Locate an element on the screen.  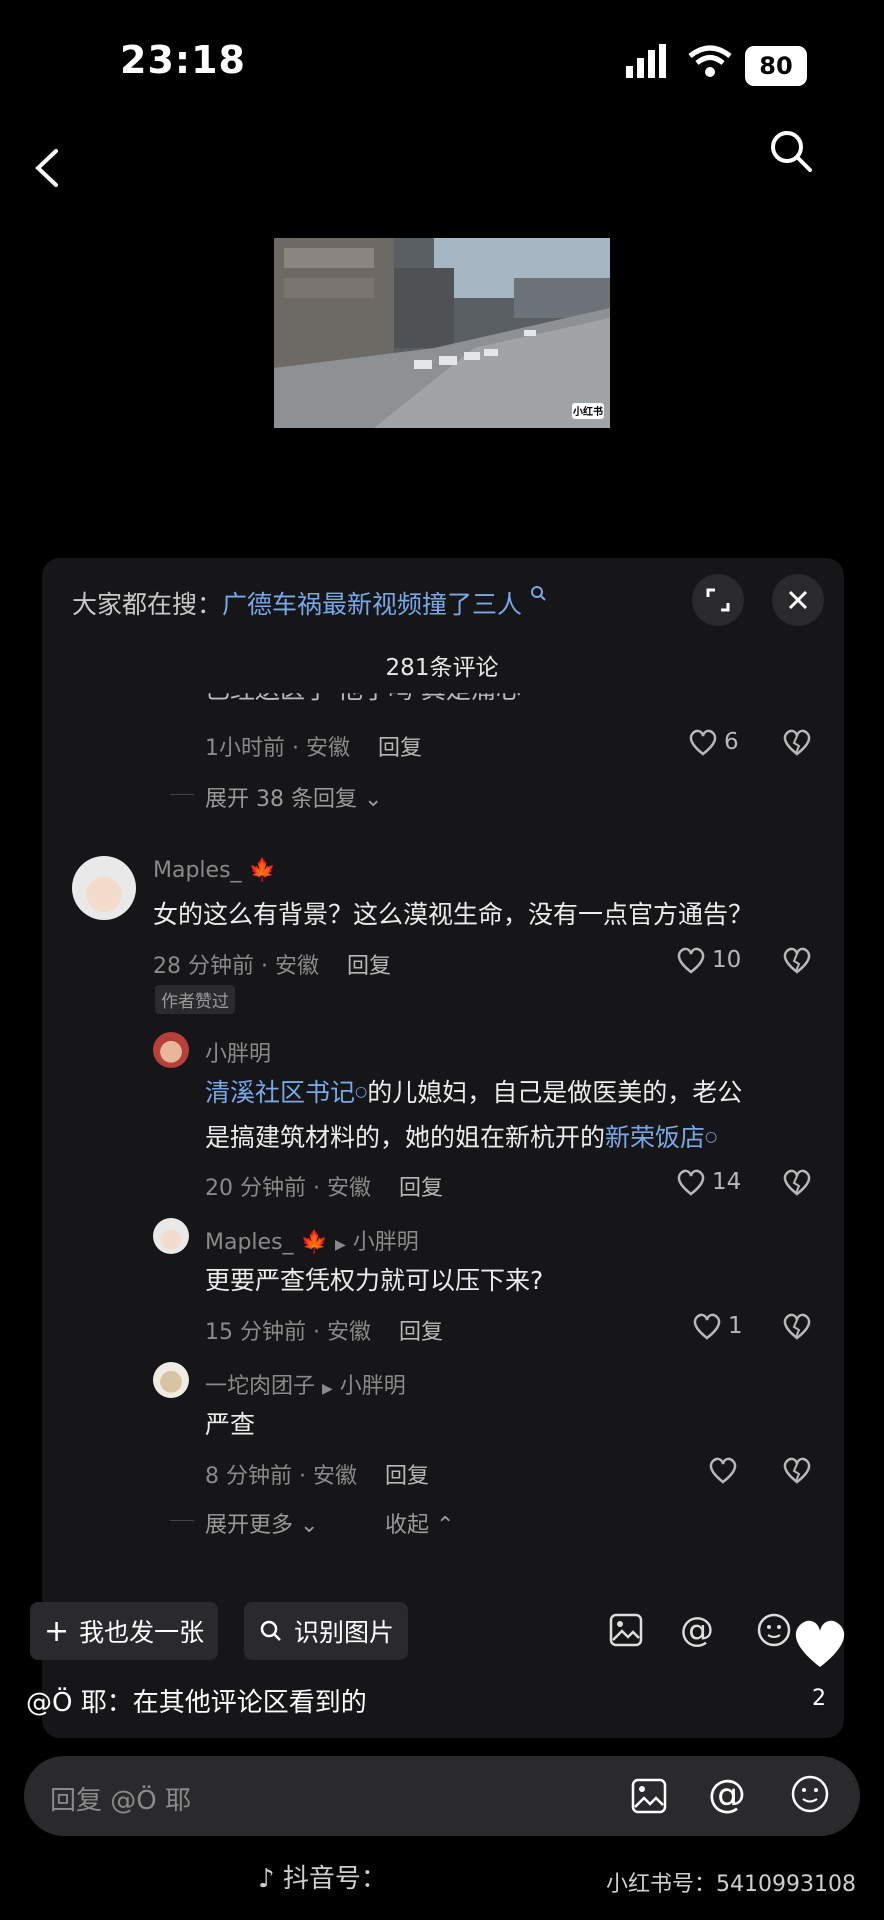
signal-icon is located at coordinates (650, 63).